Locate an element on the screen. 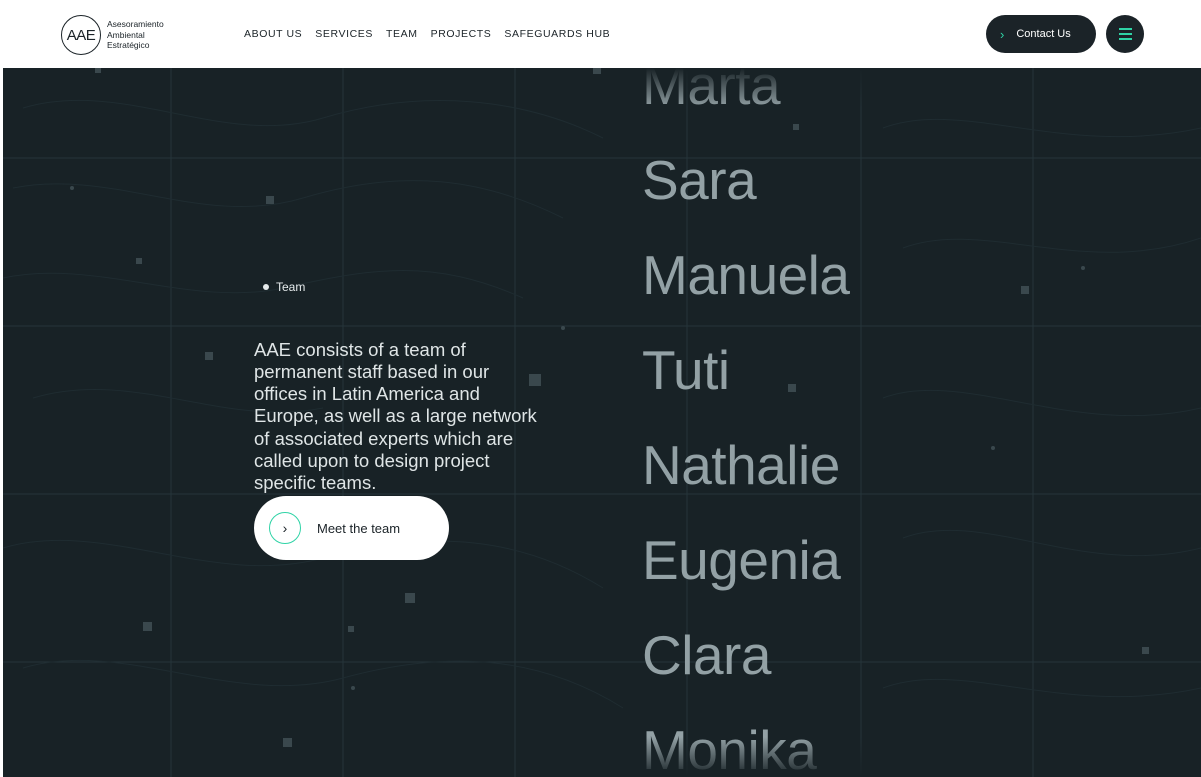 The width and height of the screenshot is (1201, 777). bullet-dot-icon is located at coordinates (266, 287).